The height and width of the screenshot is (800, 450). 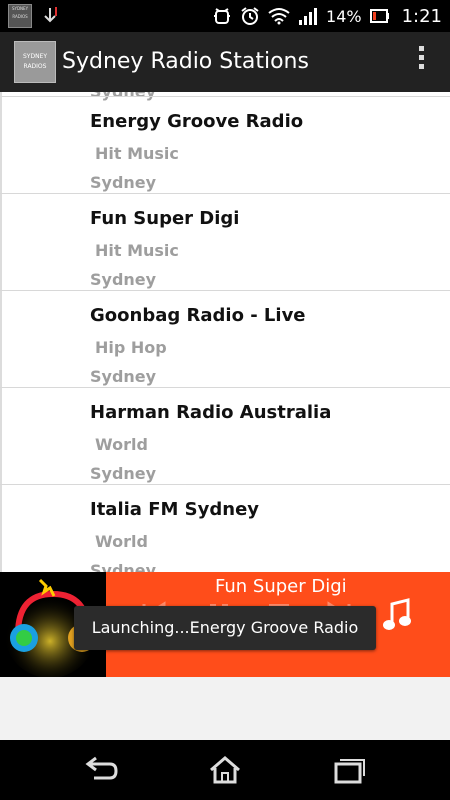 I want to click on navigation-bar, so click(x=225, y=770).